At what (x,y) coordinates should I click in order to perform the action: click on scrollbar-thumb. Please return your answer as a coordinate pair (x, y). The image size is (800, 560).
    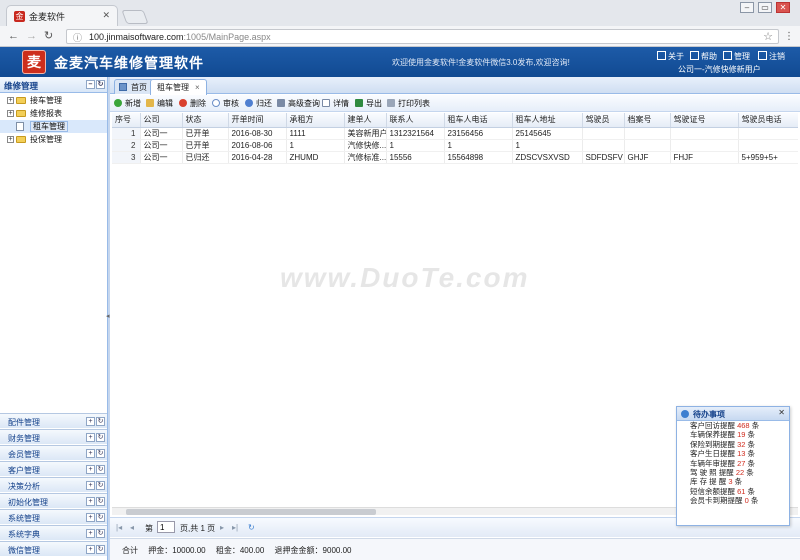
    Looking at the image, I should click on (251, 512).